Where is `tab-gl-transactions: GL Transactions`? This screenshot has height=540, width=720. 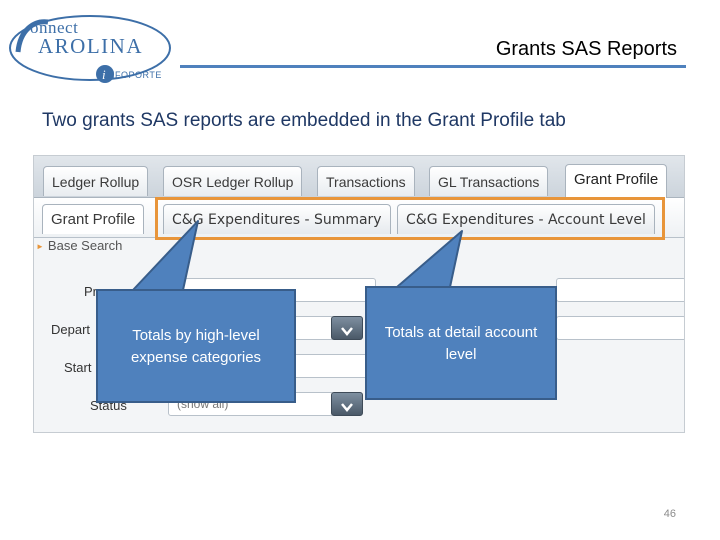
tab-gl-transactions: GL Transactions is located at coordinates (489, 181).